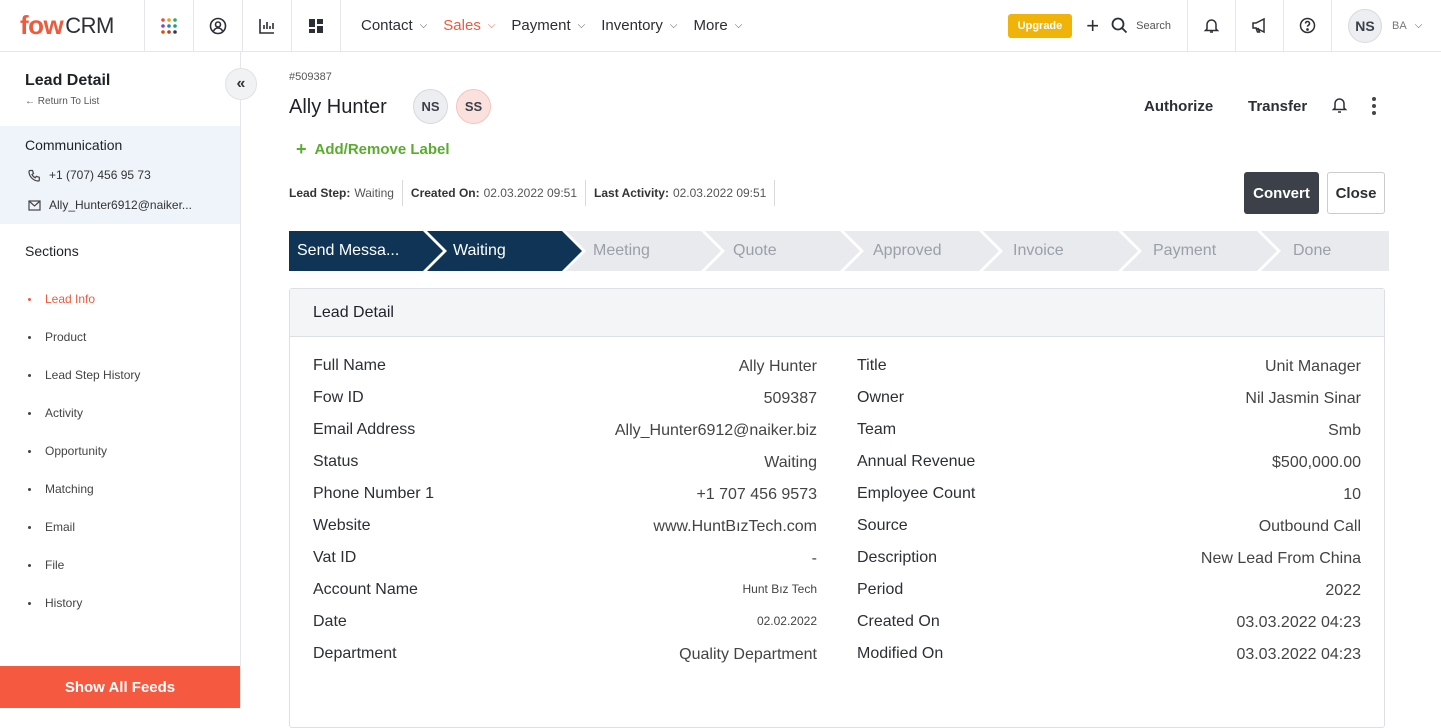 Image resolution: width=1441 pixels, height=728 pixels. What do you see at coordinates (349, 365) in the screenshot?
I see `field-label: Full Name` at bounding box center [349, 365].